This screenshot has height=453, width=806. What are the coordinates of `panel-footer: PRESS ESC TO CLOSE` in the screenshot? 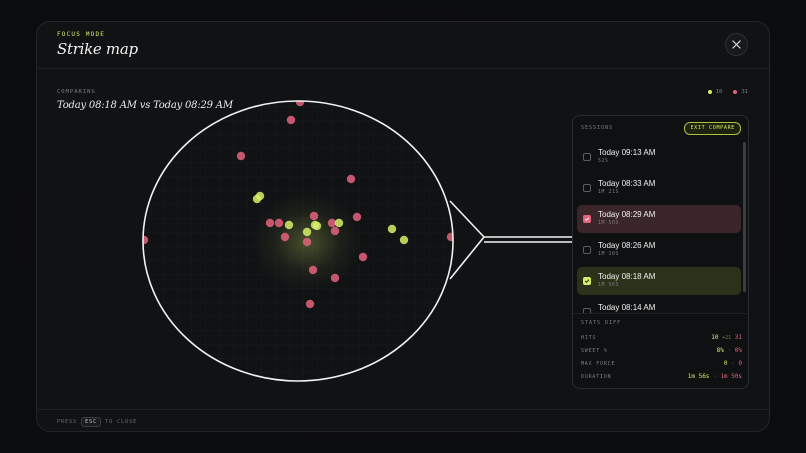 It's located at (403, 420).